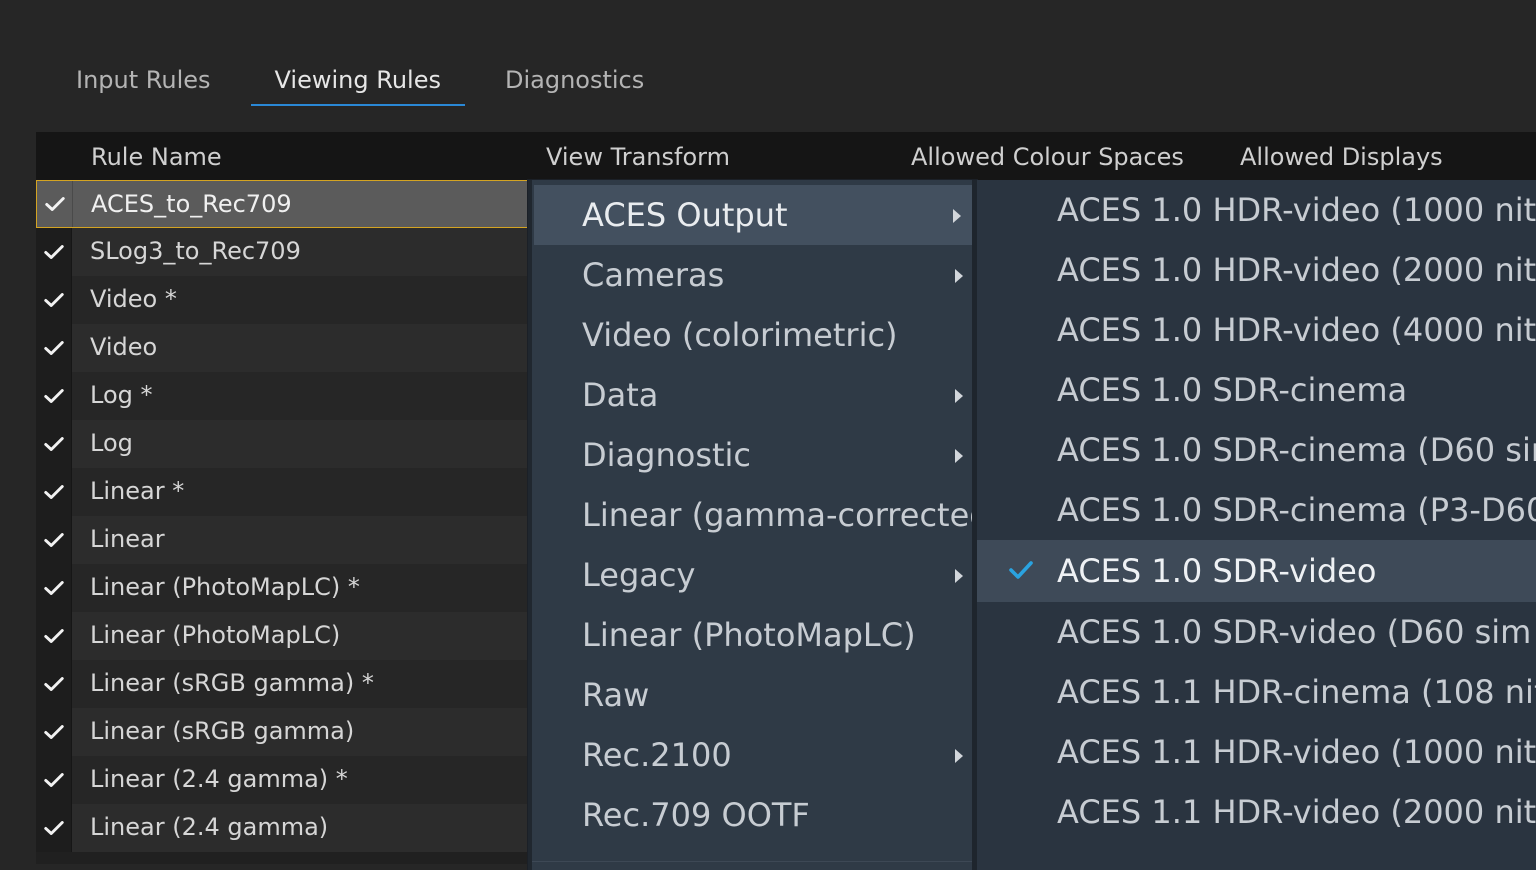 Image resolution: width=1536 pixels, height=870 pixels. I want to click on menu-item-data: Data, so click(754, 395).